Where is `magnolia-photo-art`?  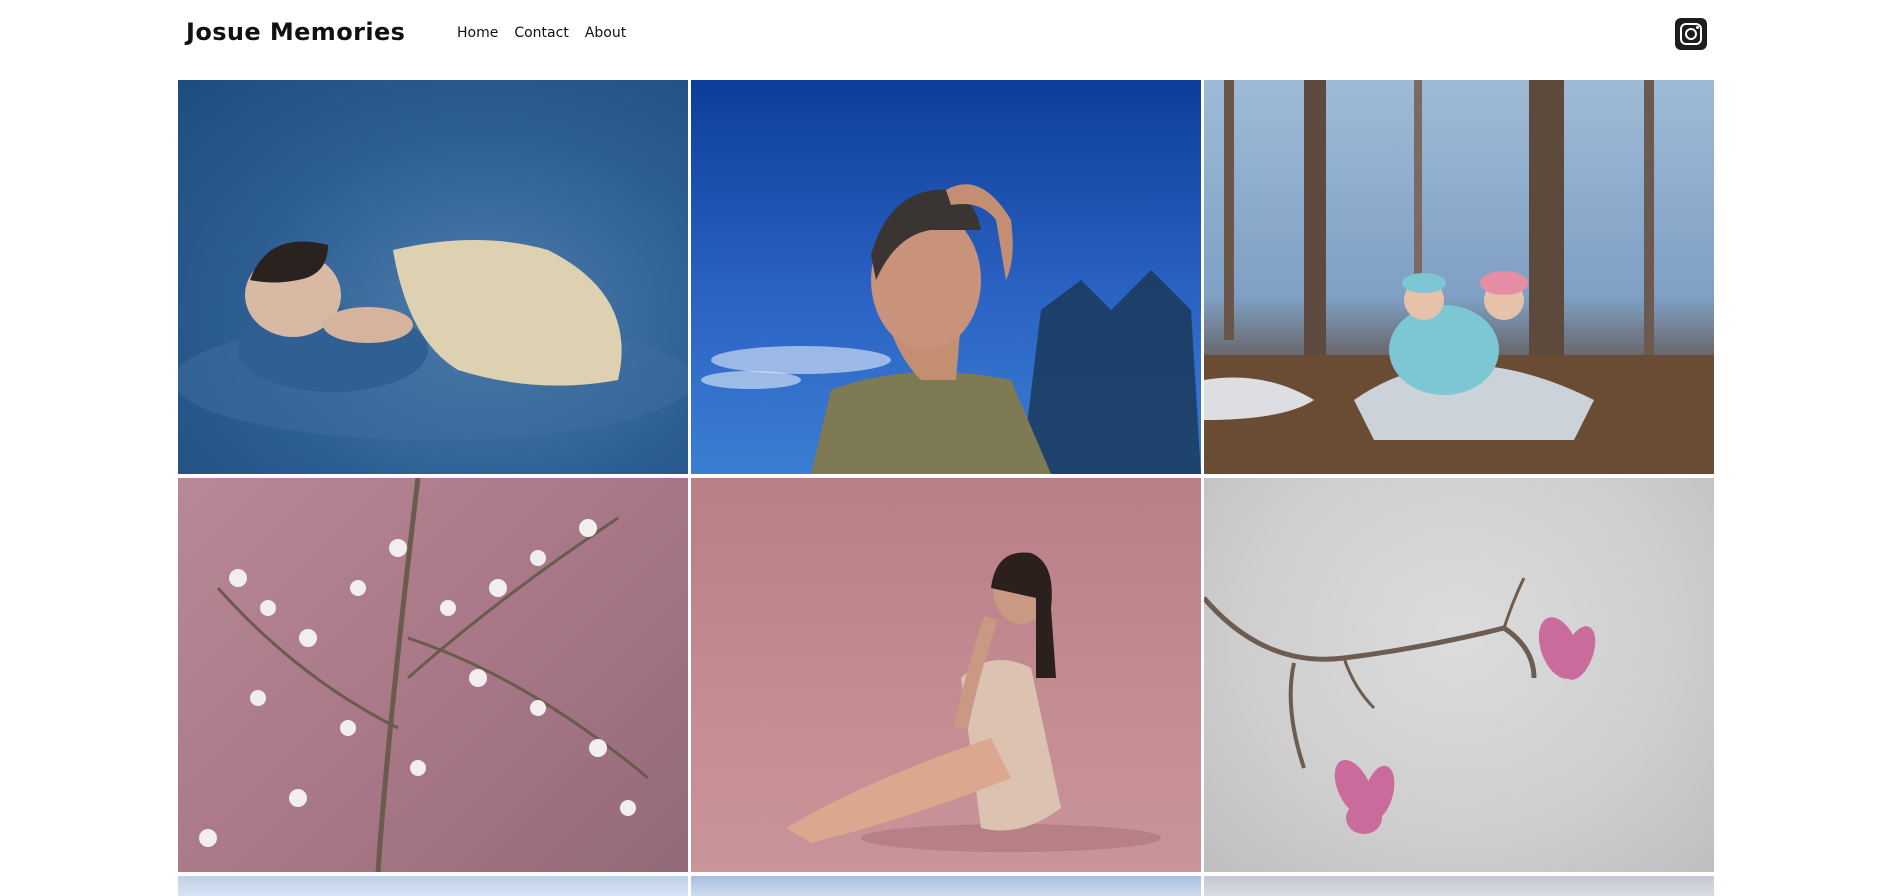
magnolia-photo-art is located at coordinates (1400, 705).